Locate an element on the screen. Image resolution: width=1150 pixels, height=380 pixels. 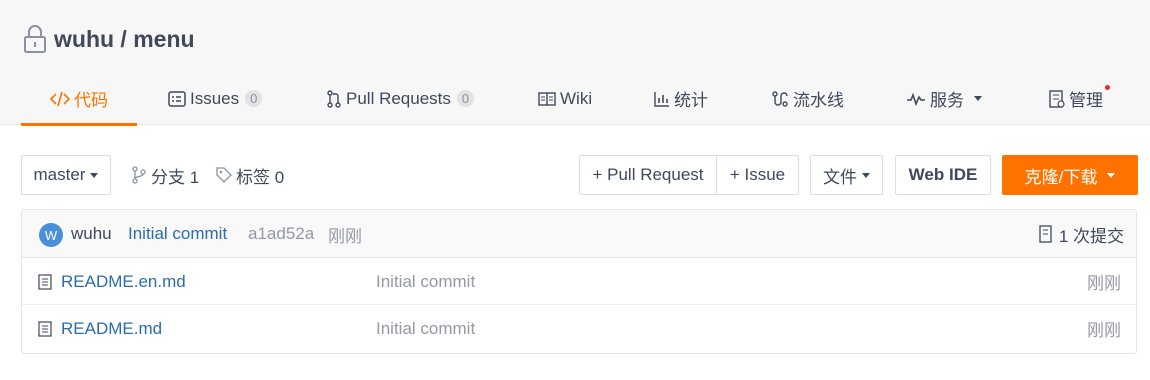
lock-icon is located at coordinates (35, 39).